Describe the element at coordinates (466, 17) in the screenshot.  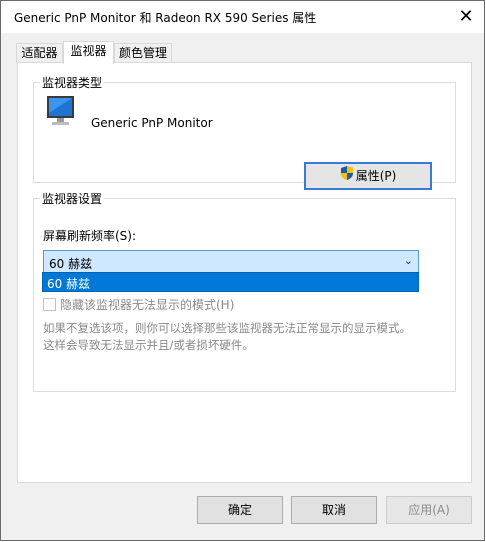
I see `close-icon: ✕` at that location.